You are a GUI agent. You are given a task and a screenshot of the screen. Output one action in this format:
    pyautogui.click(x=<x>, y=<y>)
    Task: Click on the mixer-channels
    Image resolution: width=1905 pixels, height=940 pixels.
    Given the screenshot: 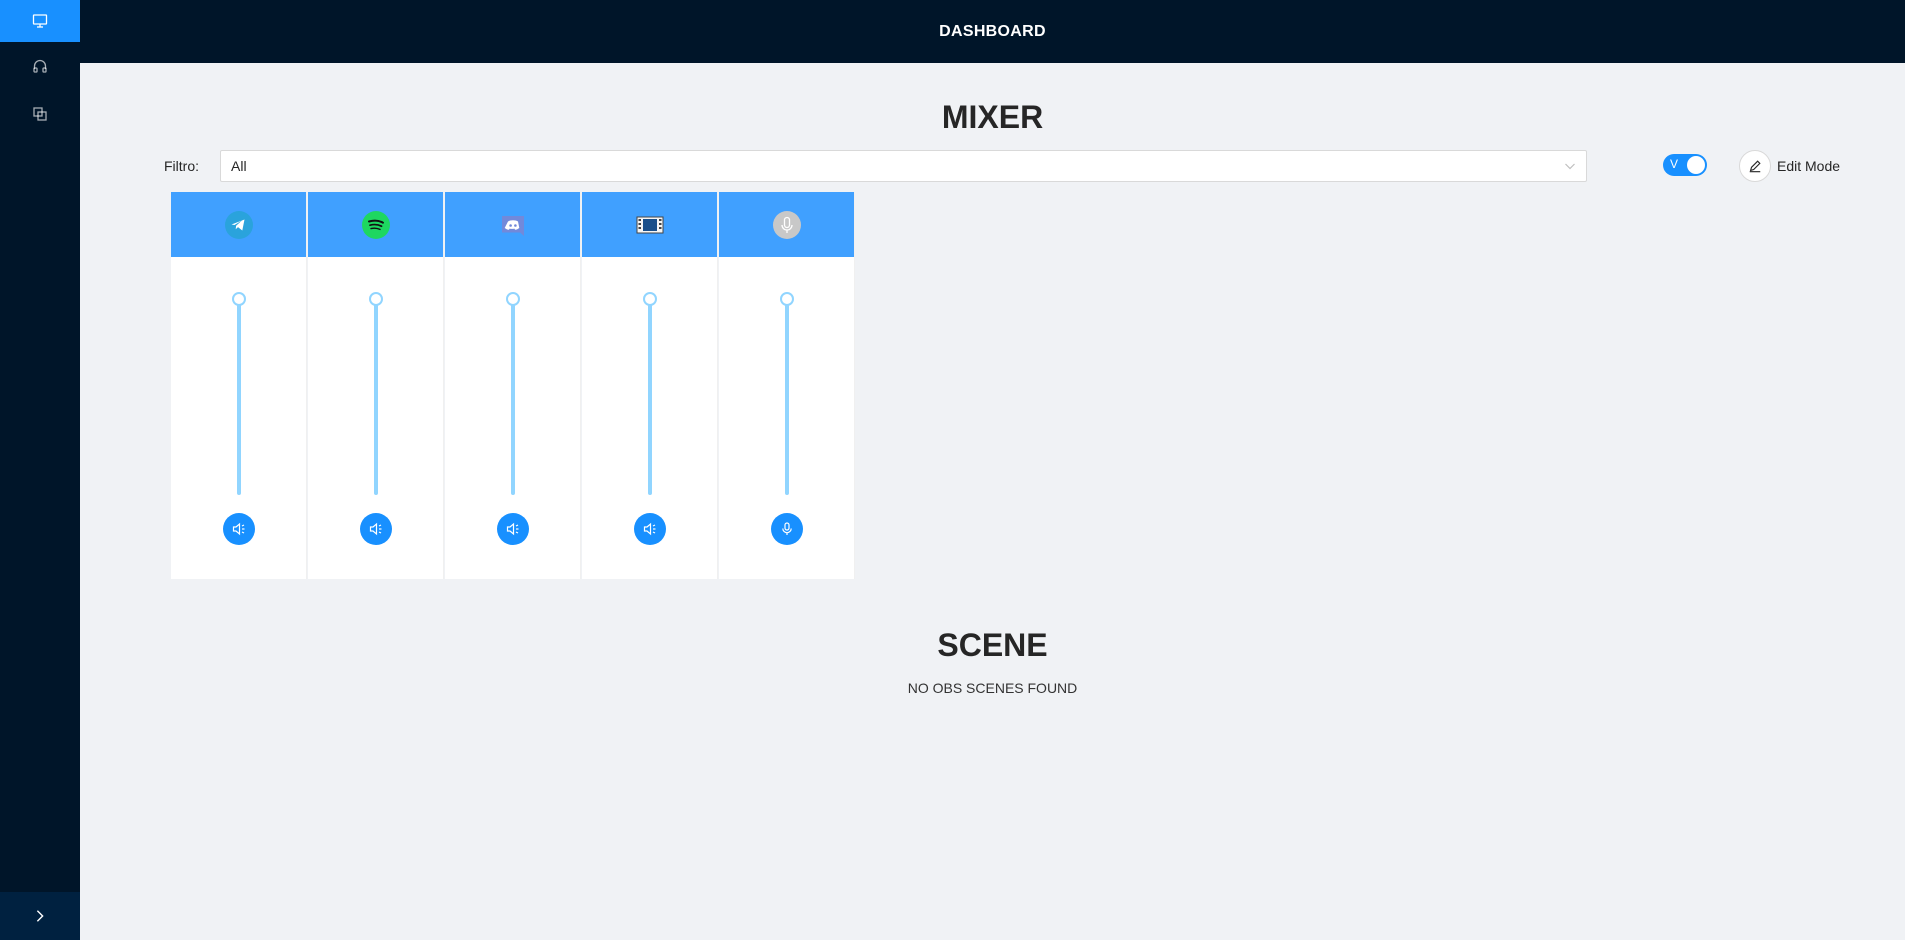 What is the action you would take?
    pyautogui.click(x=513, y=385)
    